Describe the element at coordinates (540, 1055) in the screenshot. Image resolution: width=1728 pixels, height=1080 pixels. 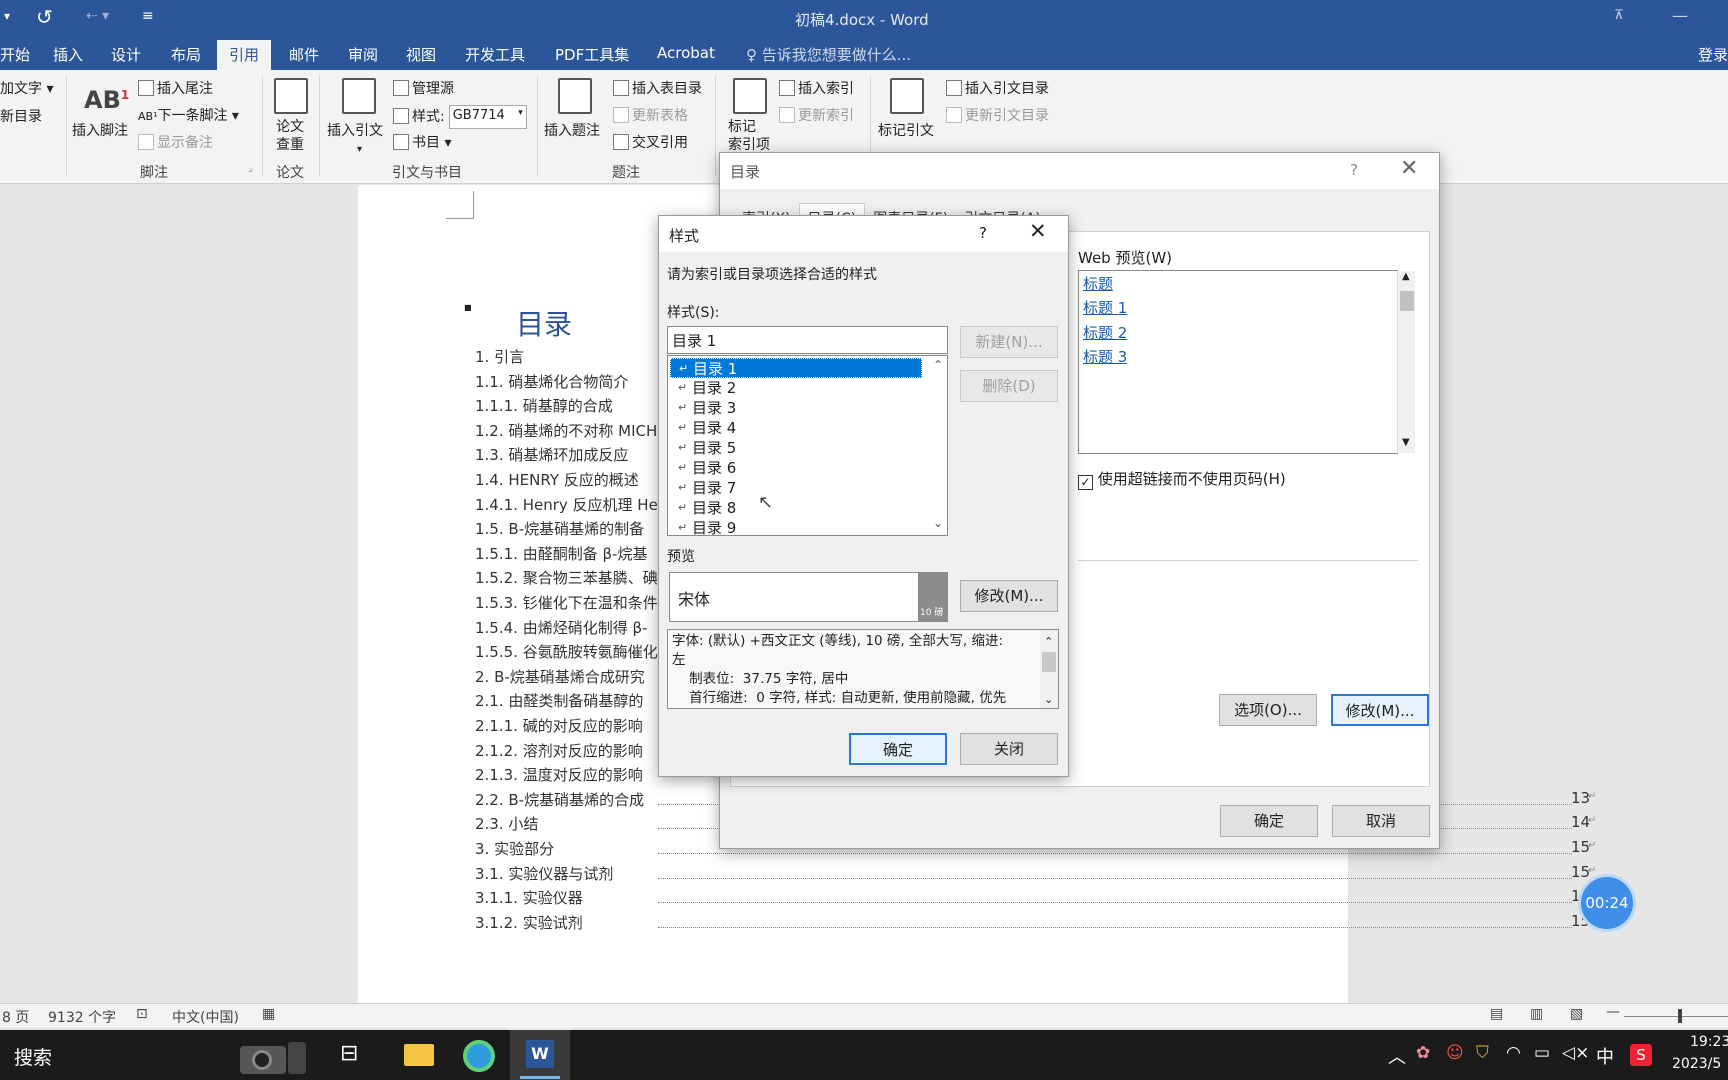
I see `word-taskbar-button: W` at that location.